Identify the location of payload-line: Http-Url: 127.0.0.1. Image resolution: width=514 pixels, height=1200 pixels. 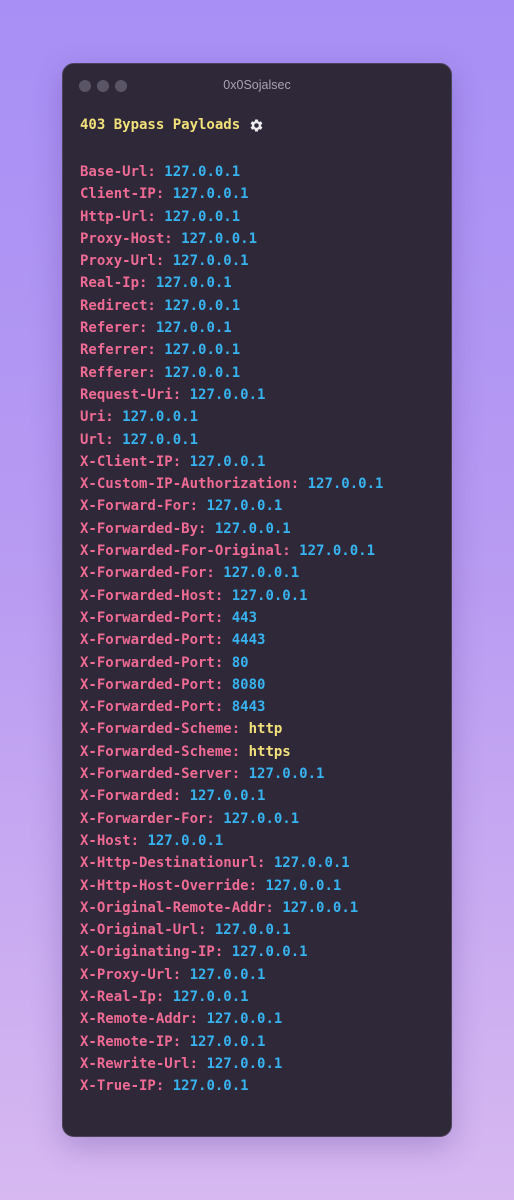
(265, 217).